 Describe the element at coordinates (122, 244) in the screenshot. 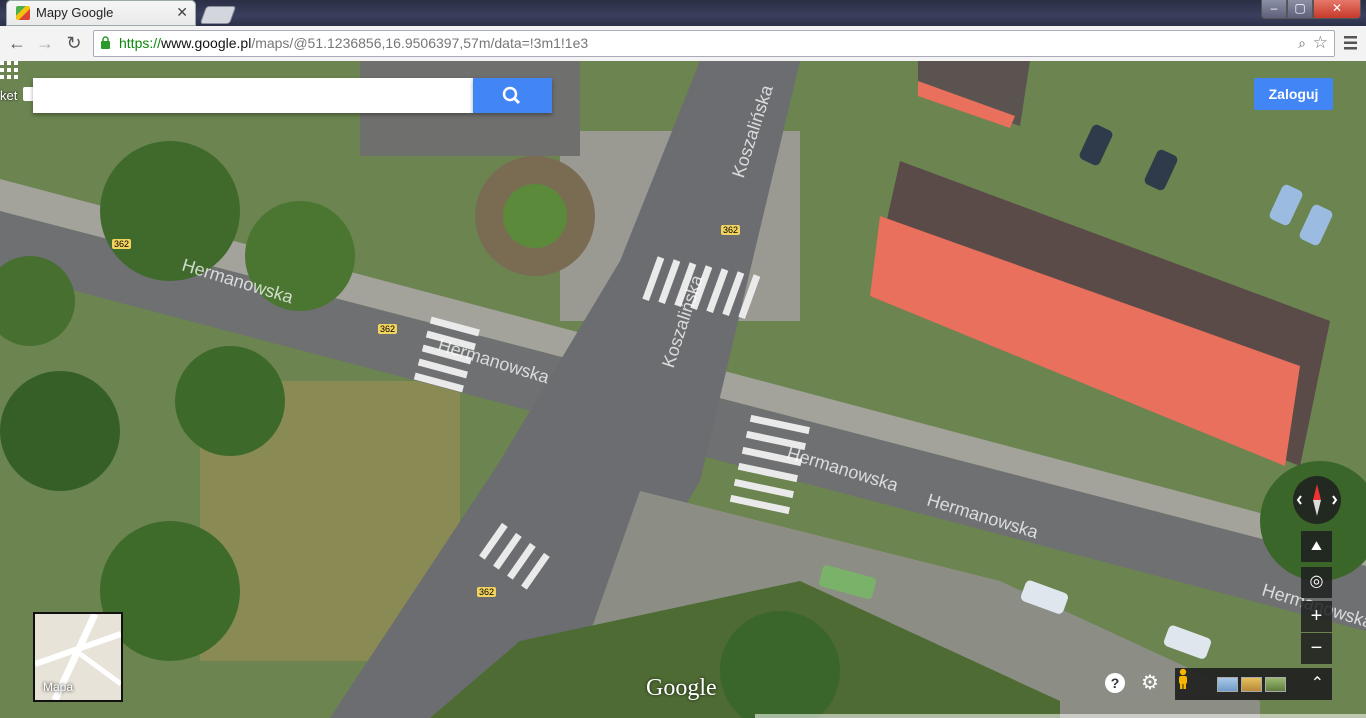

I see `route-shield-1: 362` at that location.